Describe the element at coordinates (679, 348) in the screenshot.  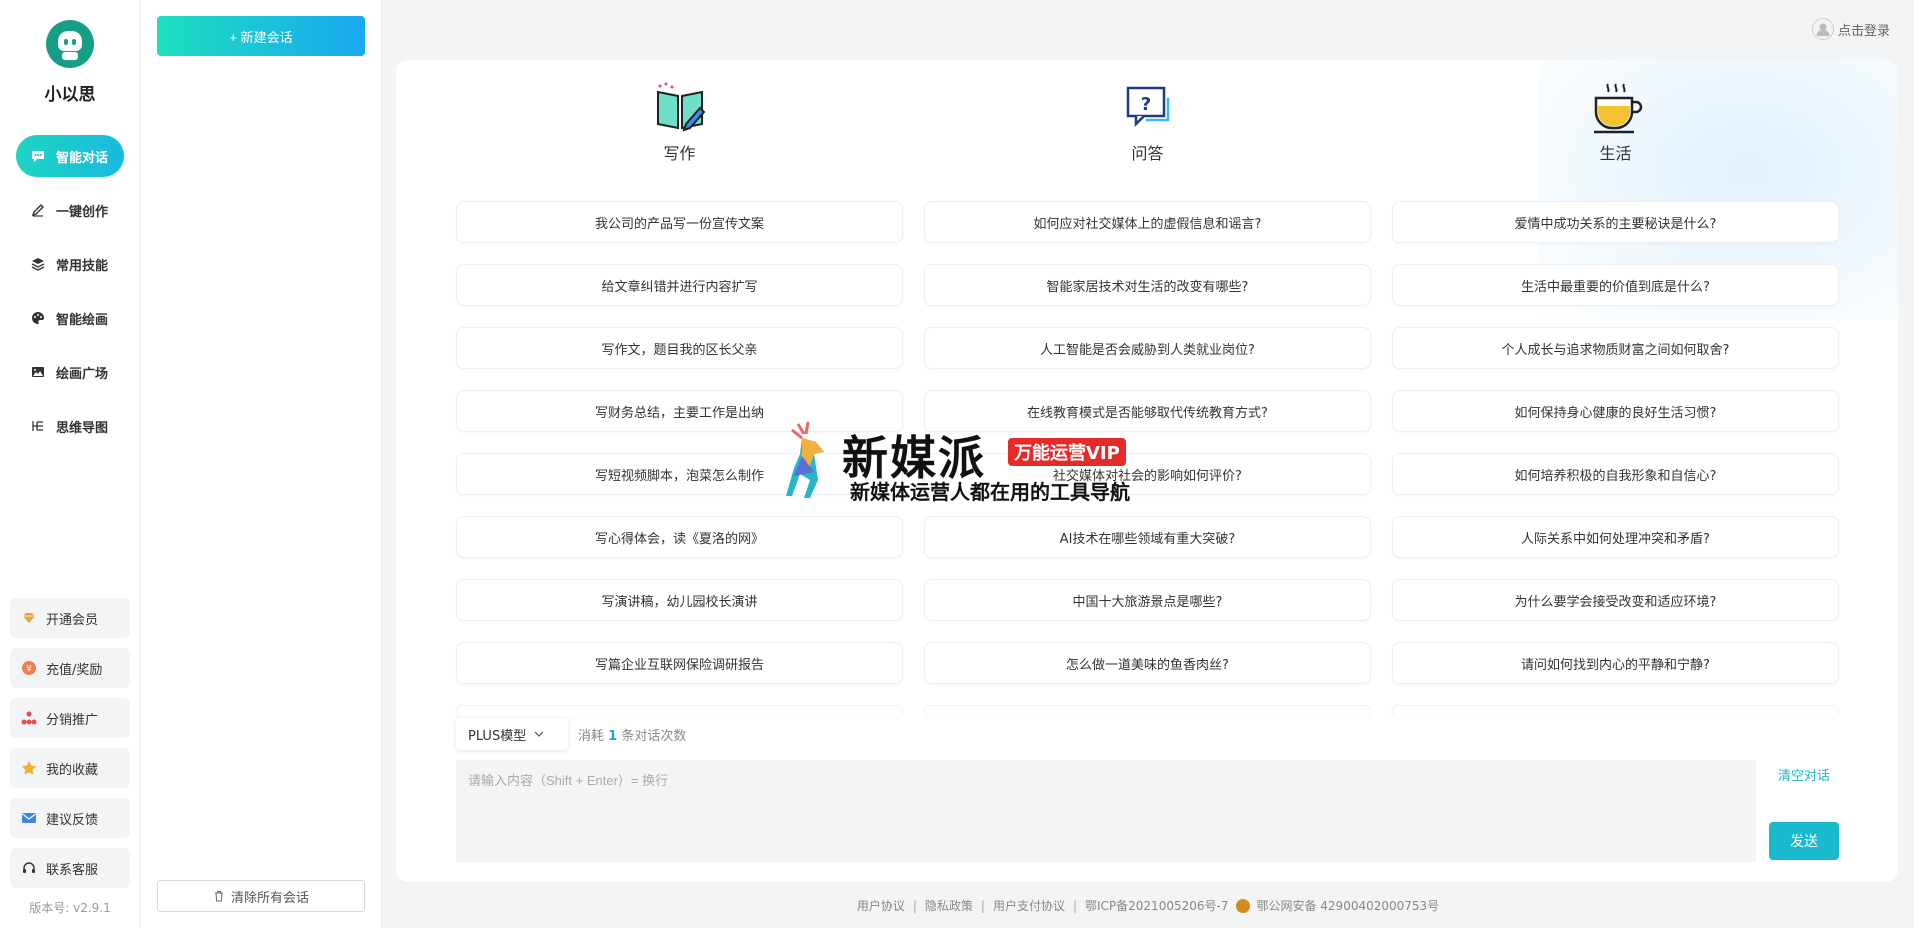
I see `prompt-card: 写作文，题目我的区长父亲` at that location.